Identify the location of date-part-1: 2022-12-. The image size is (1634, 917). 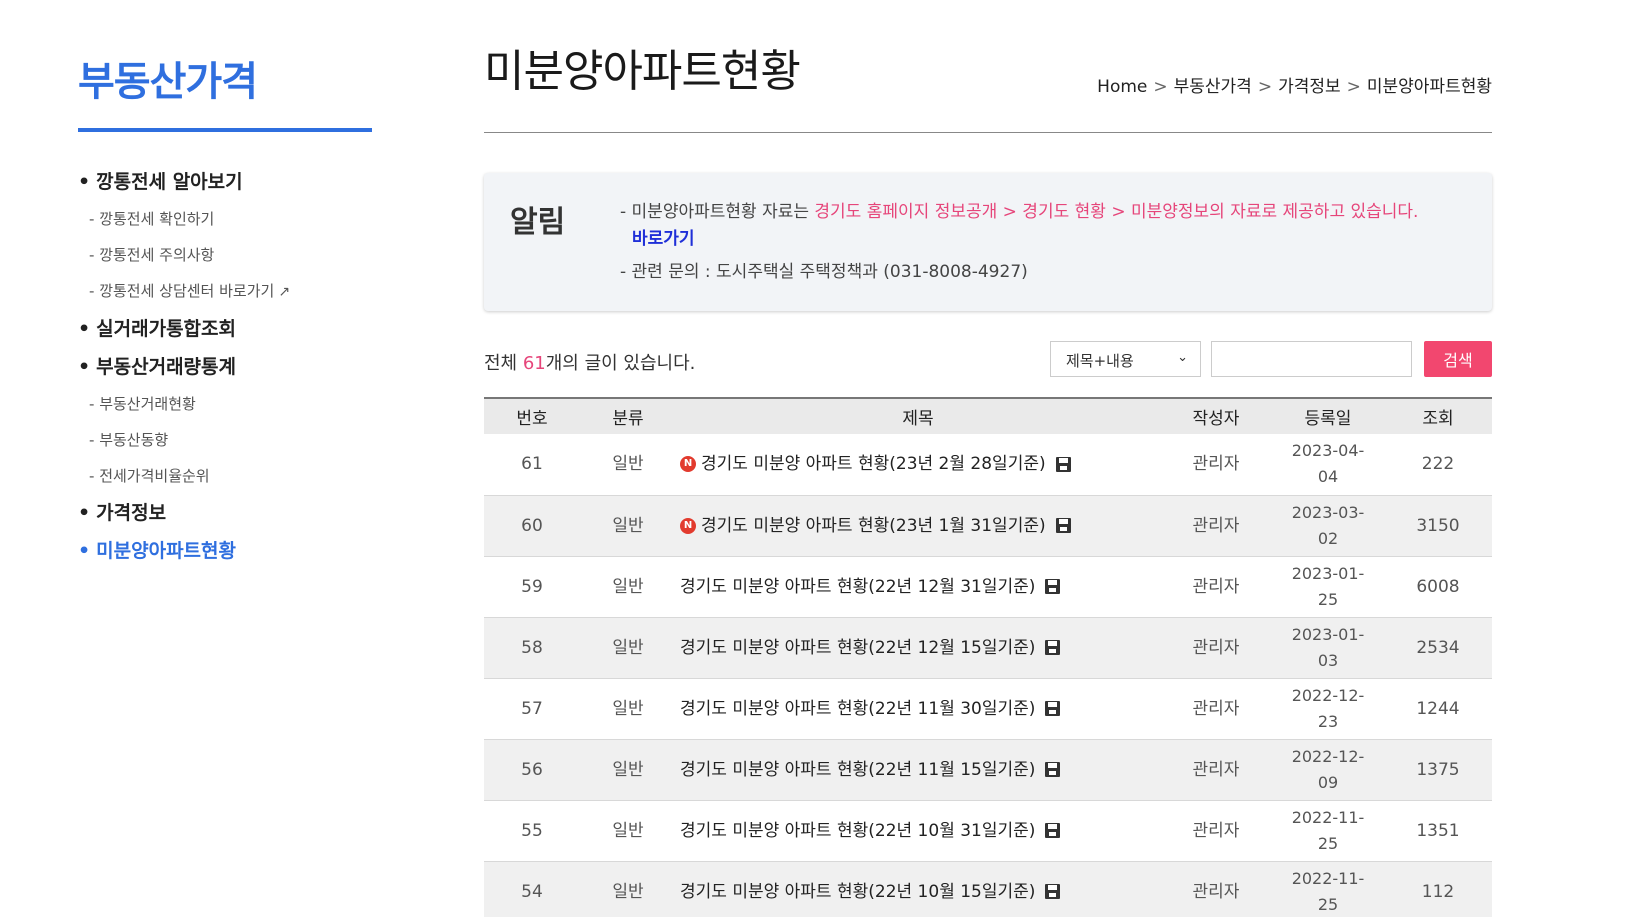
(1328, 756).